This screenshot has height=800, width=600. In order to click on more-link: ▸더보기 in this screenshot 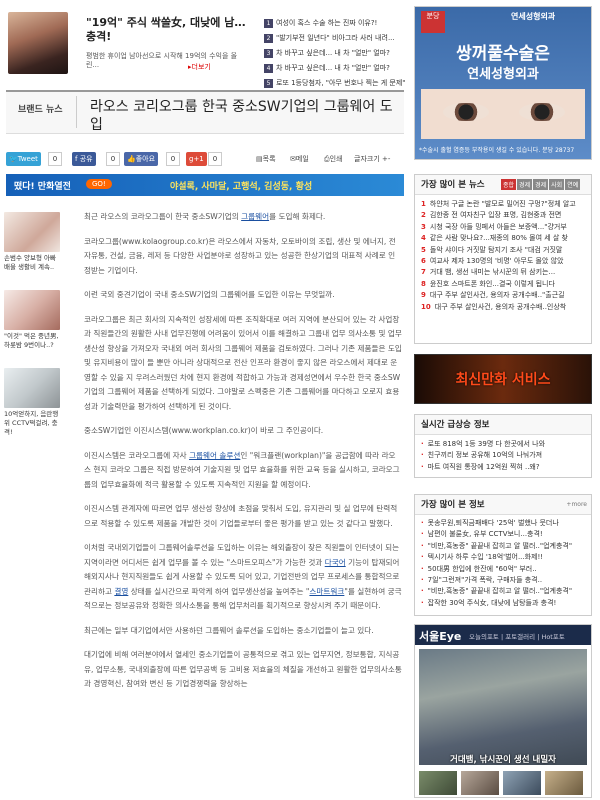, I will do `click(199, 67)`.